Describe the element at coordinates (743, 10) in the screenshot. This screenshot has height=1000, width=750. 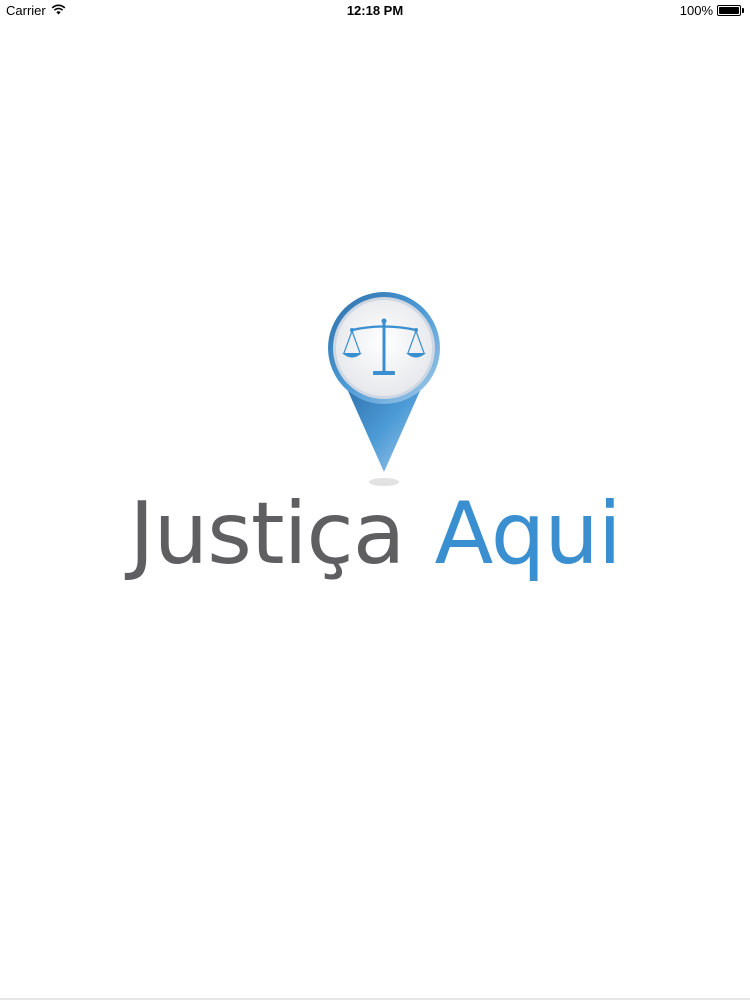
I see `battery-cap` at that location.